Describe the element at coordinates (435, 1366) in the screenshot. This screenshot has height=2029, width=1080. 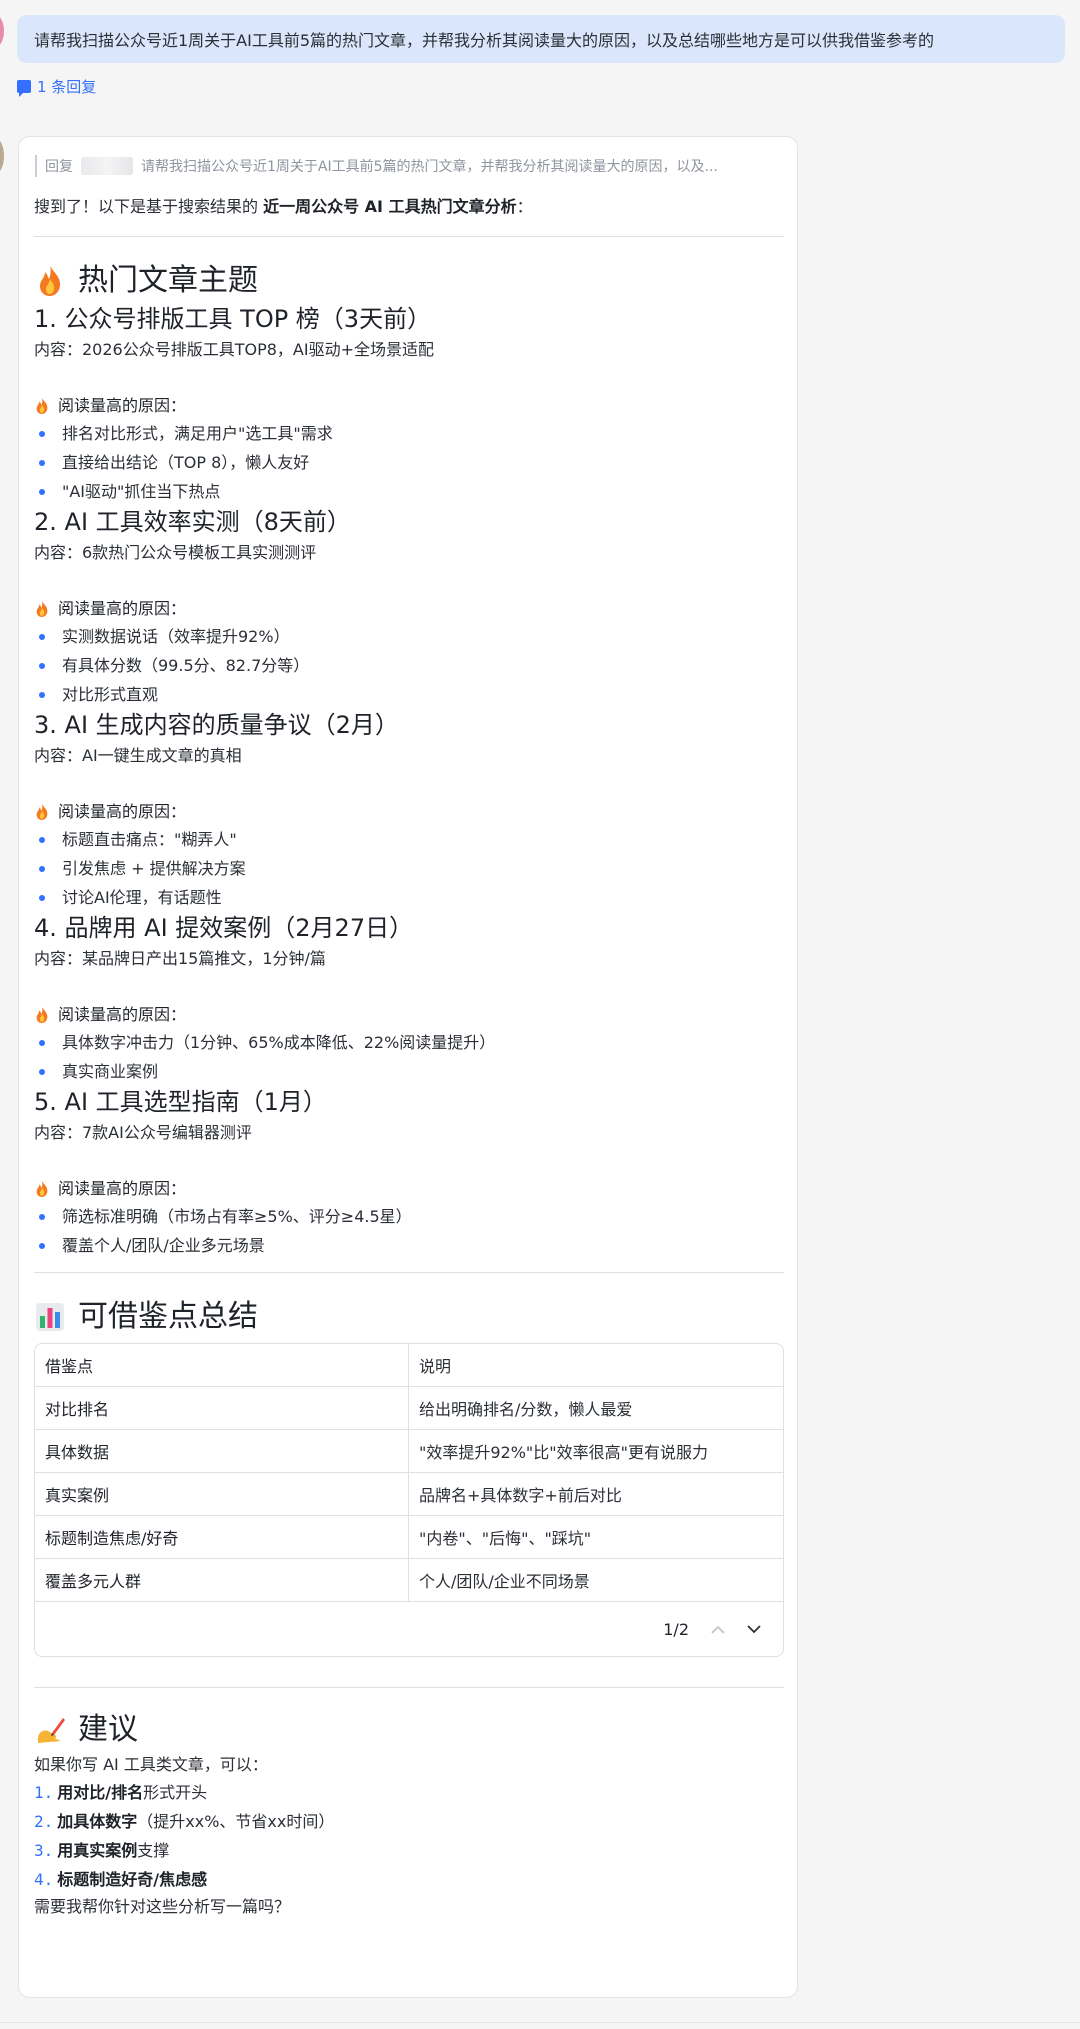
I see `table-header-cell: 说明` at that location.